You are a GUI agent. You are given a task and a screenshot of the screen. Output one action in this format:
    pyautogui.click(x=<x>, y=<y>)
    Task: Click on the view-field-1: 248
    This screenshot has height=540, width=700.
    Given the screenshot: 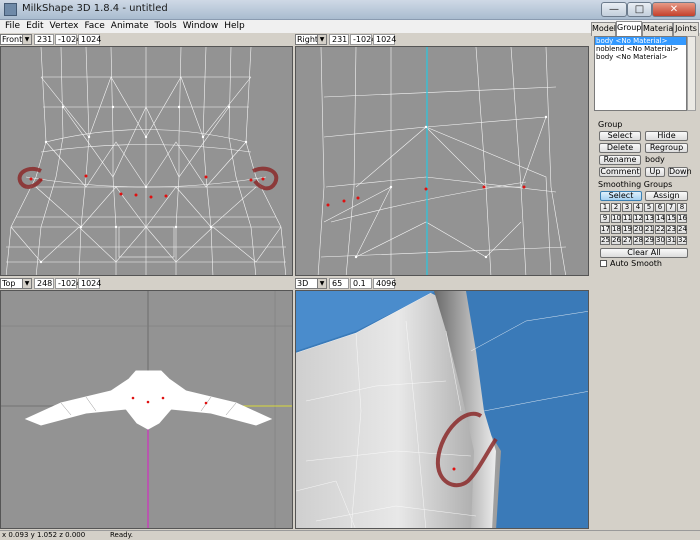 What is the action you would take?
    pyautogui.click(x=44, y=283)
    